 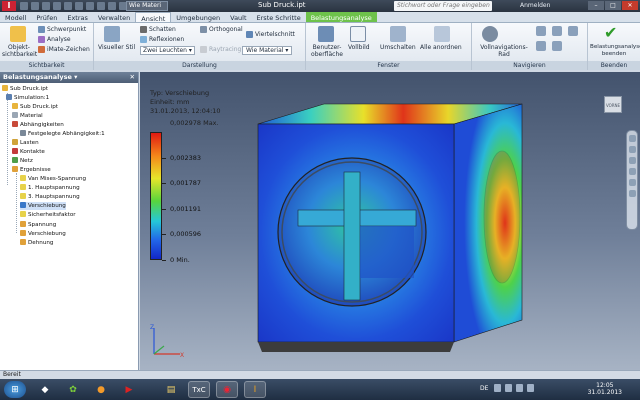 What do you see at coordinates (519, 388) in the screenshot?
I see `network-icon` at bounding box center [519, 388].